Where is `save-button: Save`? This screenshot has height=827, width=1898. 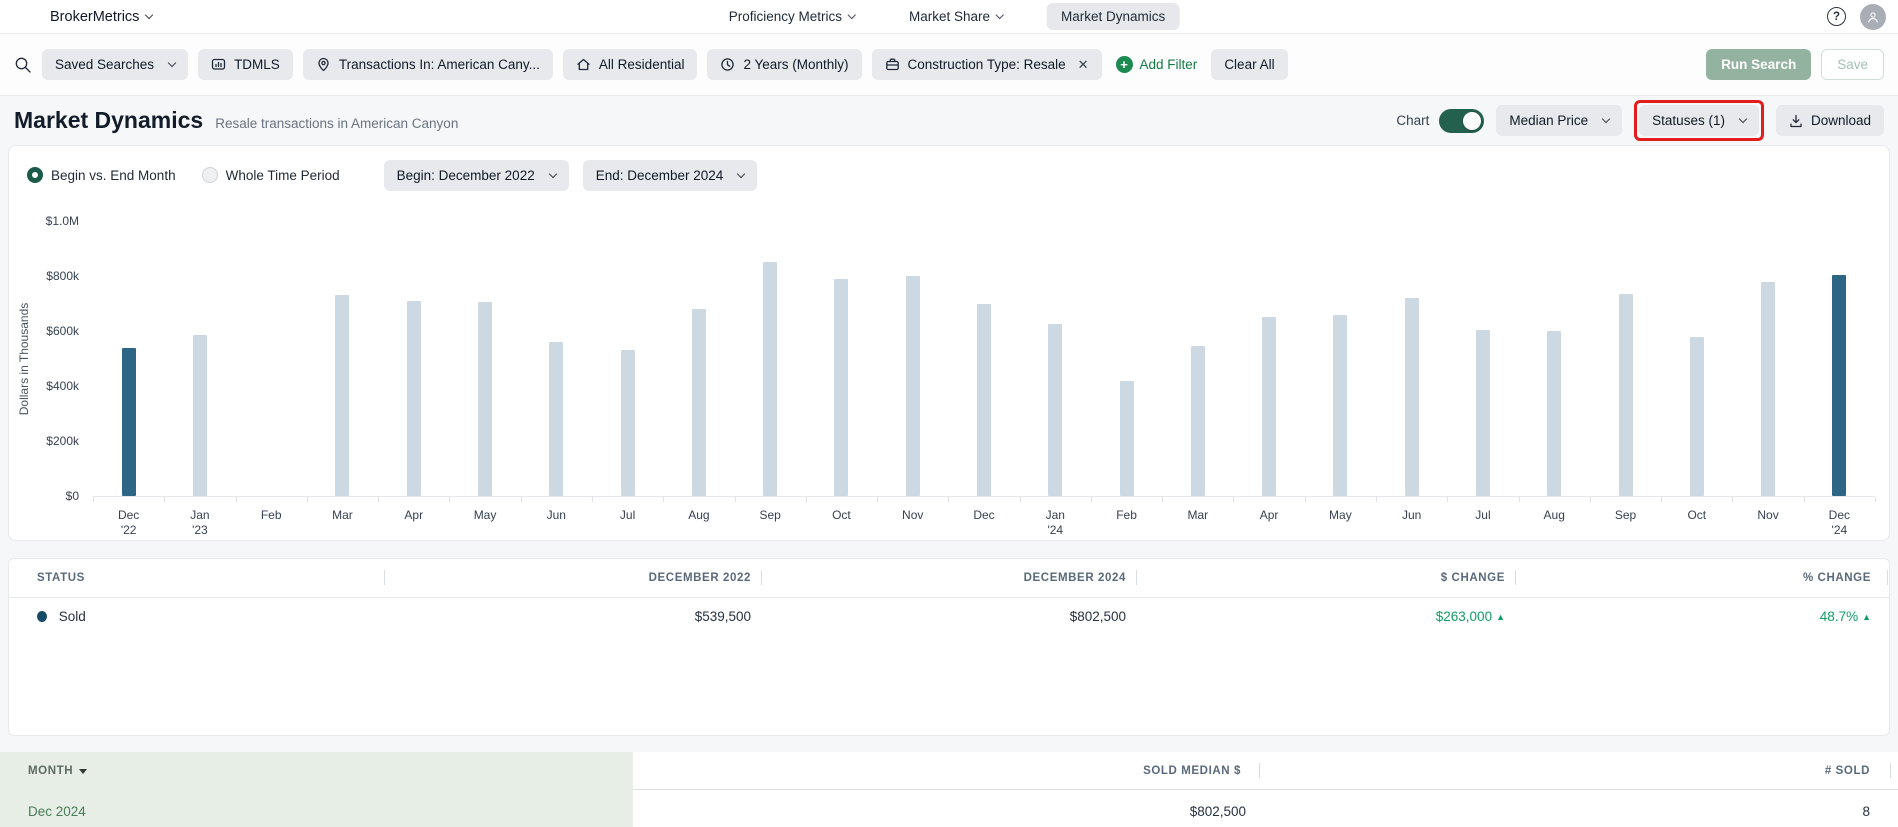 save-button: Save is located at coordinates (1852, 64).